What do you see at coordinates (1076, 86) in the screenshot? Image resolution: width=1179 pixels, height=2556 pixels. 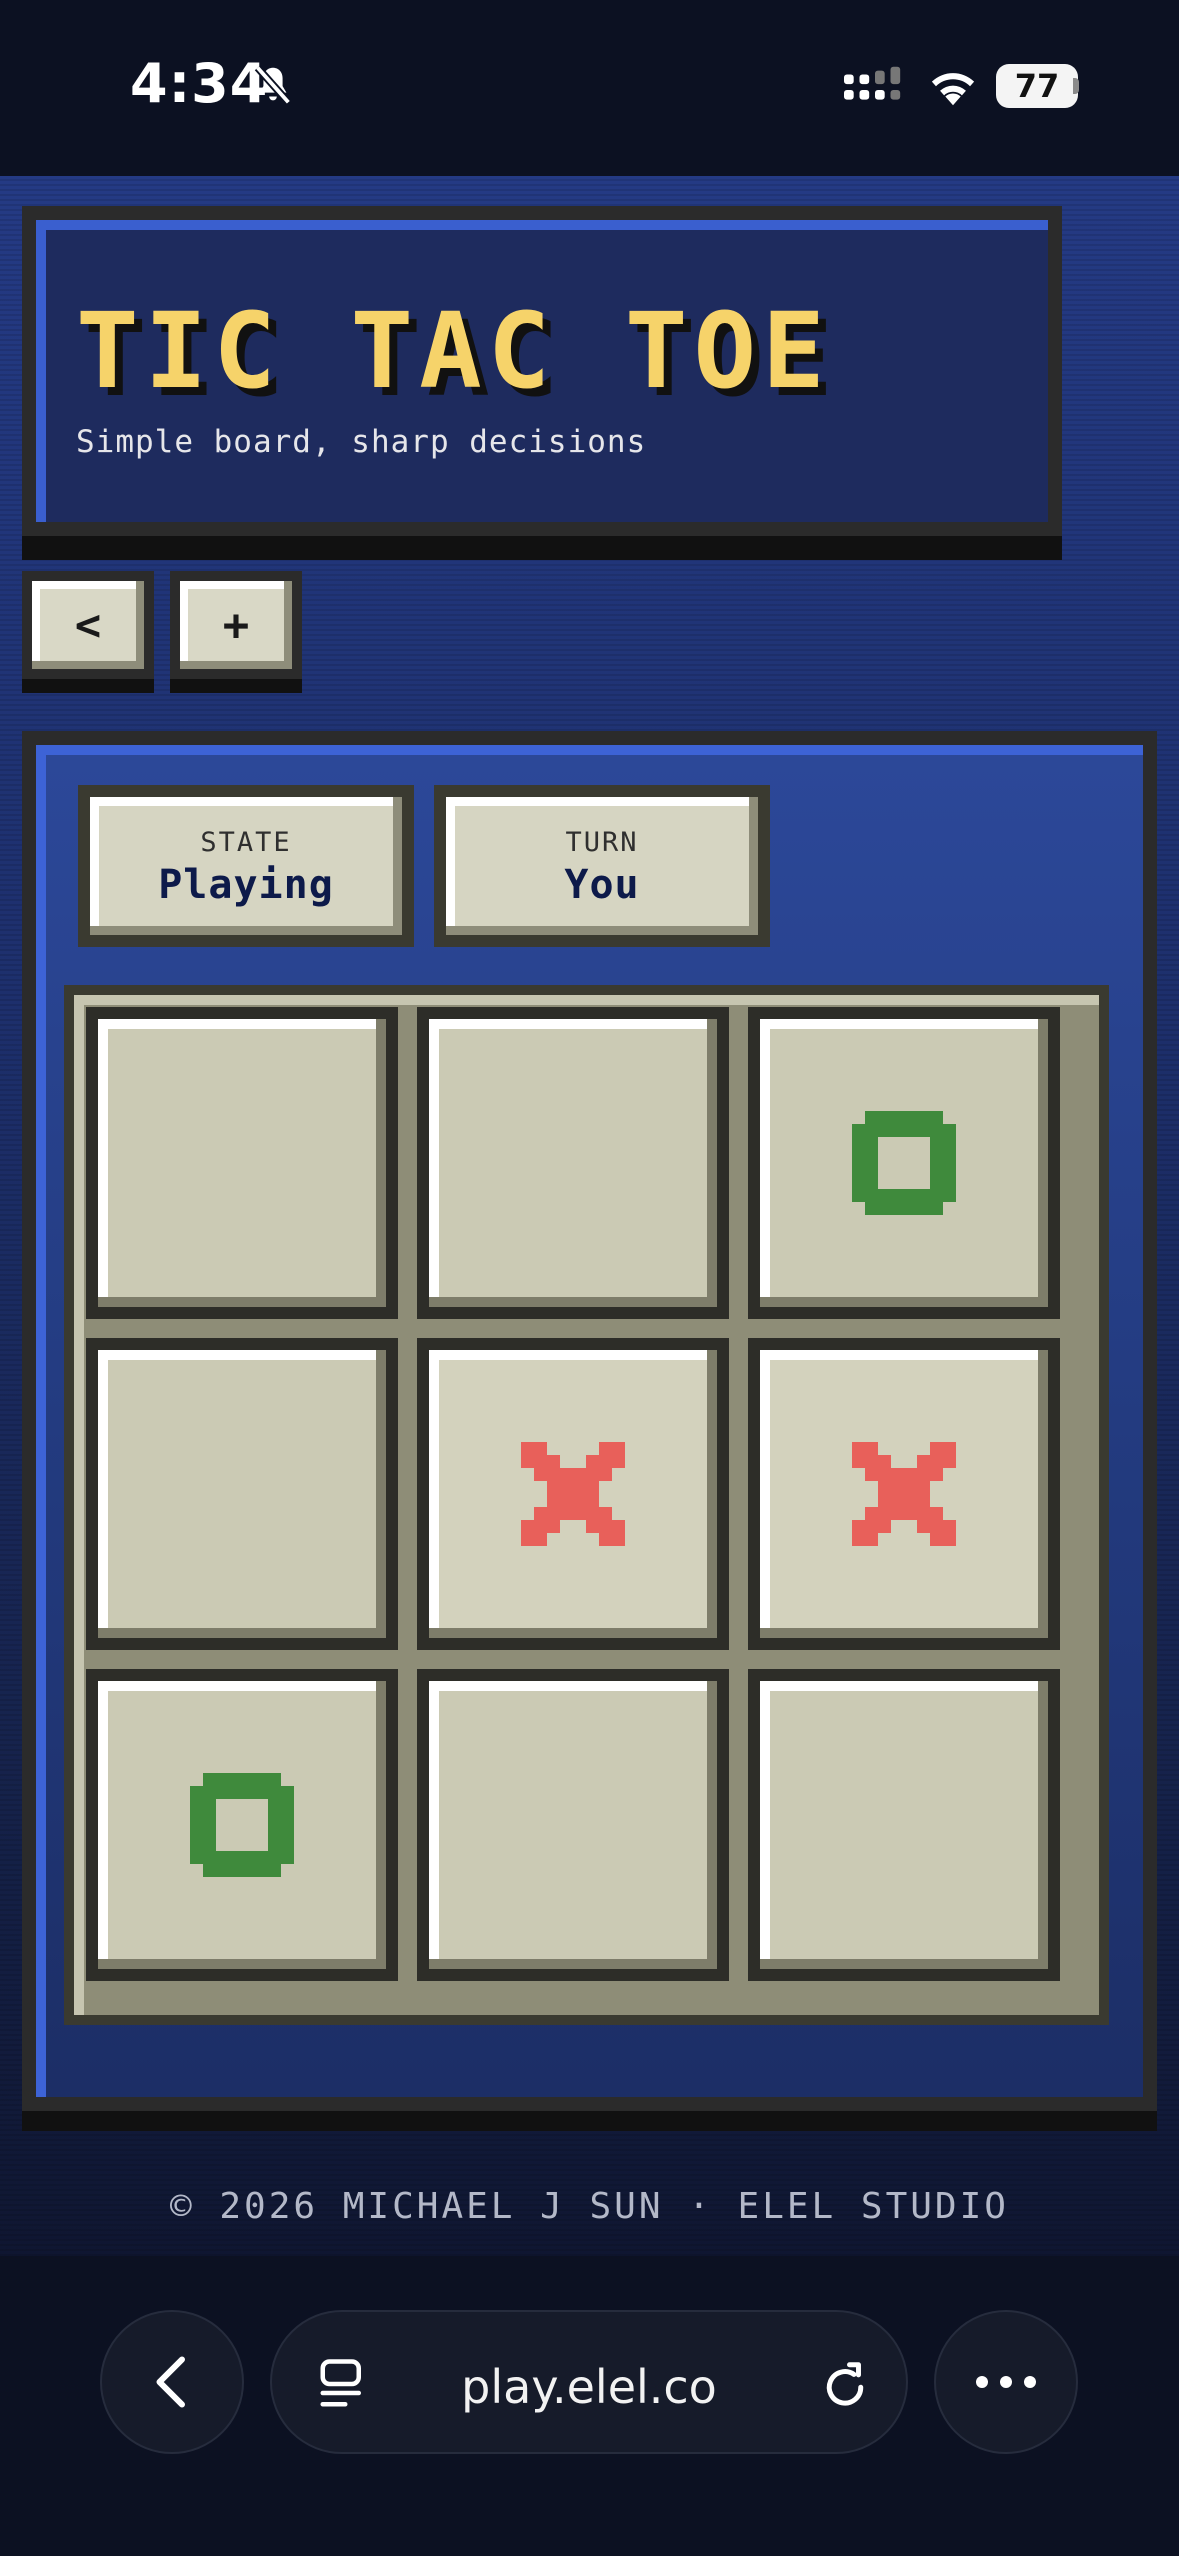 I see `battery-nub` at bounding box center [1076, 86].